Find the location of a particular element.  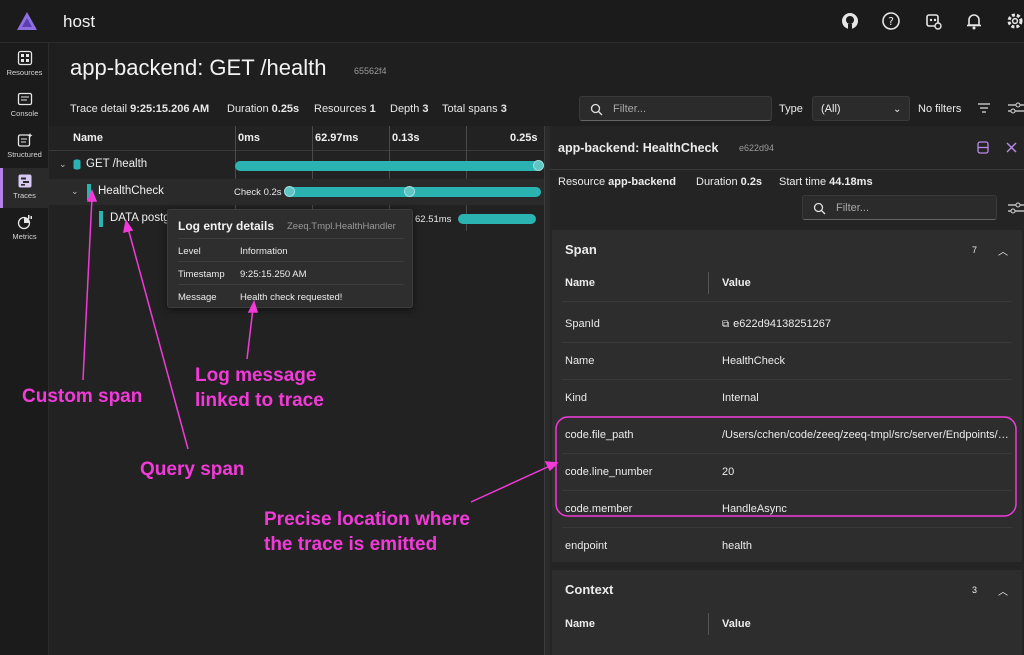

annotation-log-message-line2: linked to trace is located at coordinates (259, 400).